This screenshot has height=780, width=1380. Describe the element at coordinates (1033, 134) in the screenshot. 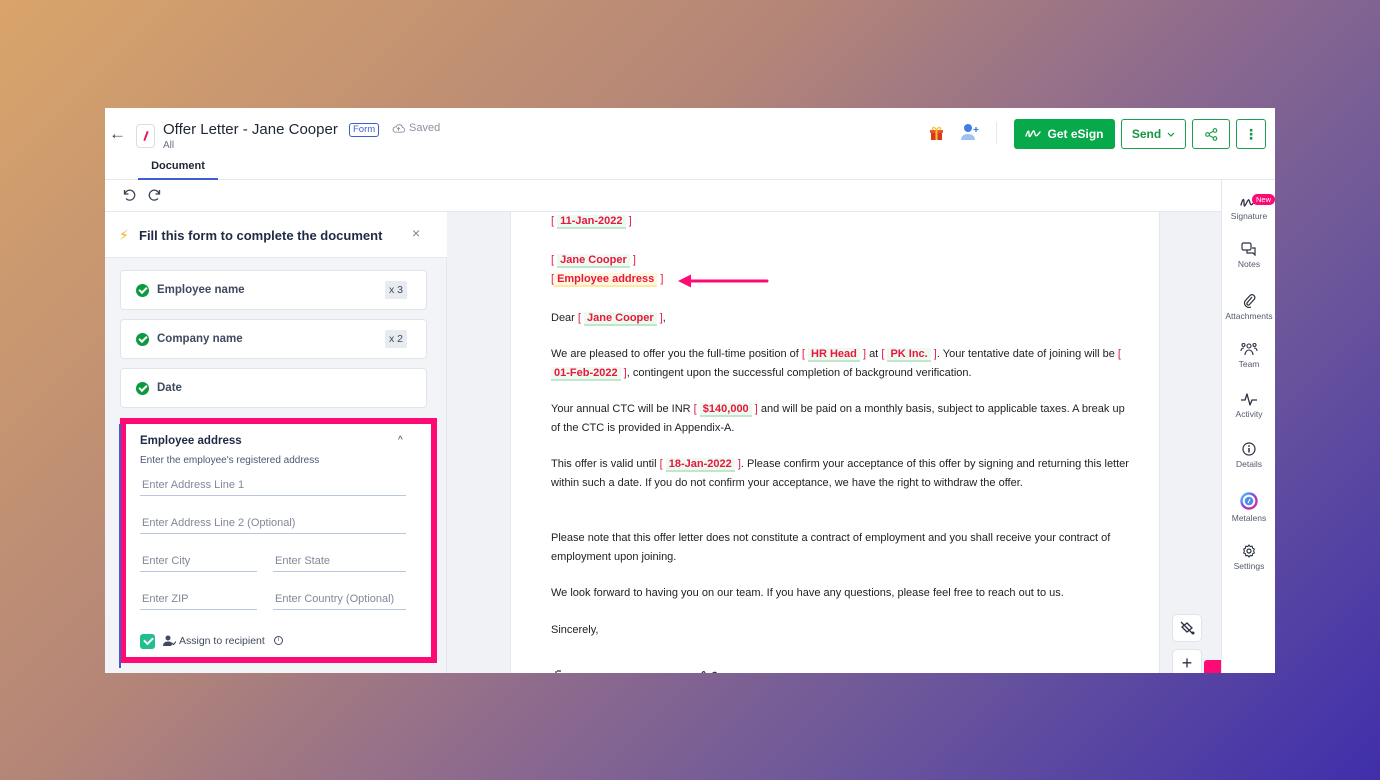

I see `signature-icon` at that location.